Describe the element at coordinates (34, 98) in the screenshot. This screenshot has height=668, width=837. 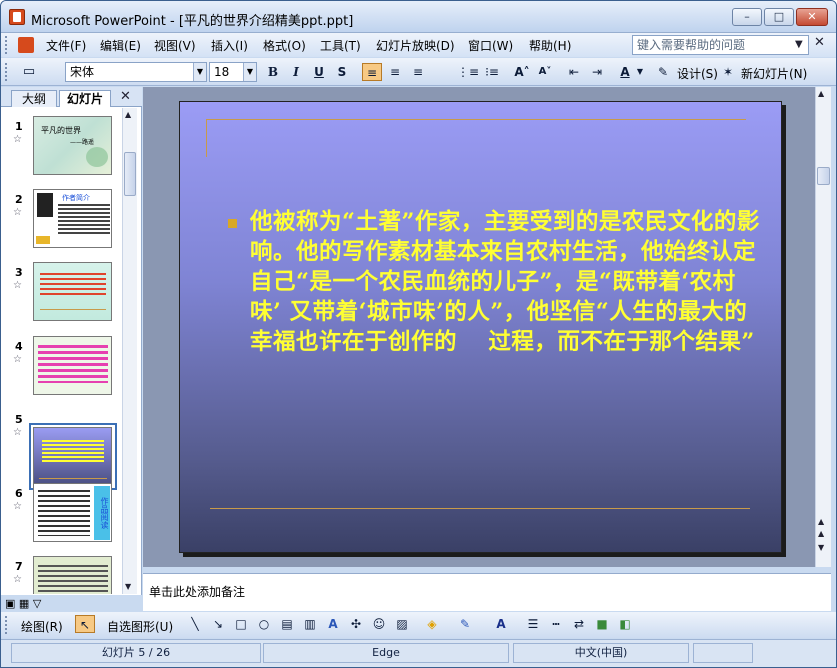
I see `tab-outline: 大纲` at that location.